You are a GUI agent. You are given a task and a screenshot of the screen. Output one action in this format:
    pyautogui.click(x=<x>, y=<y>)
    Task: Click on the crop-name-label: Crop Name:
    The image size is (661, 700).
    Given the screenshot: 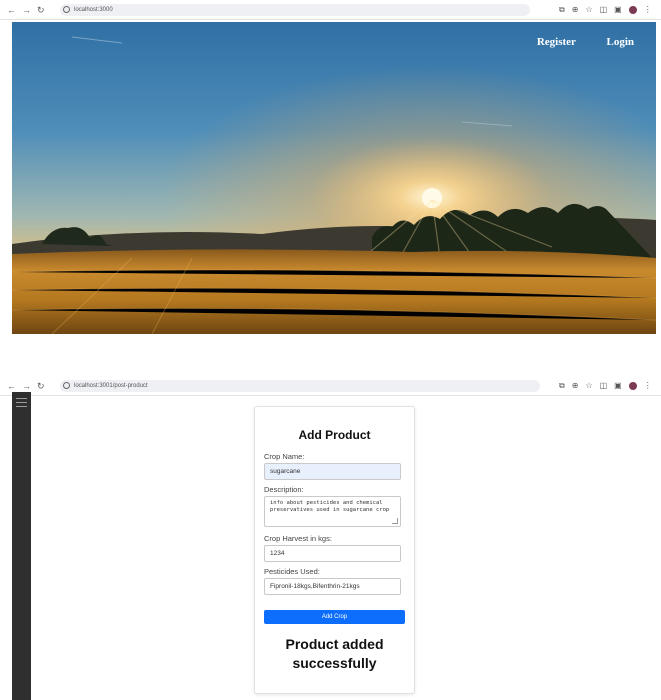 What is the action you would take?
    pyautogui.click(x=284, y=456)
    